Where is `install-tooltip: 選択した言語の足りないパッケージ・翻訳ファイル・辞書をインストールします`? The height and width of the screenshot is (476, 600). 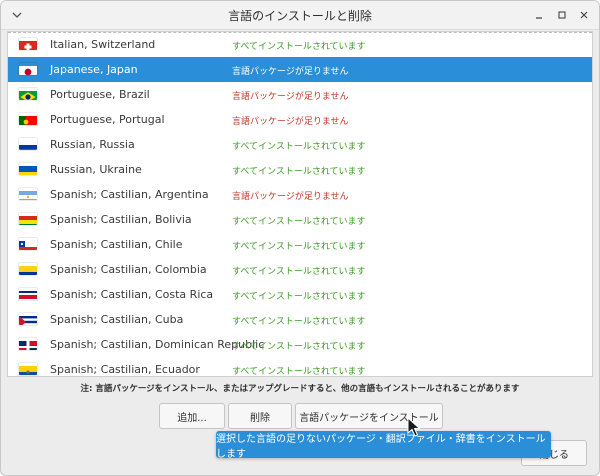 install-tooltip: 選択した言語の足りないパッケージ・翻訳ファイル・辞書をインストールします is located at coordinates (383, 445).